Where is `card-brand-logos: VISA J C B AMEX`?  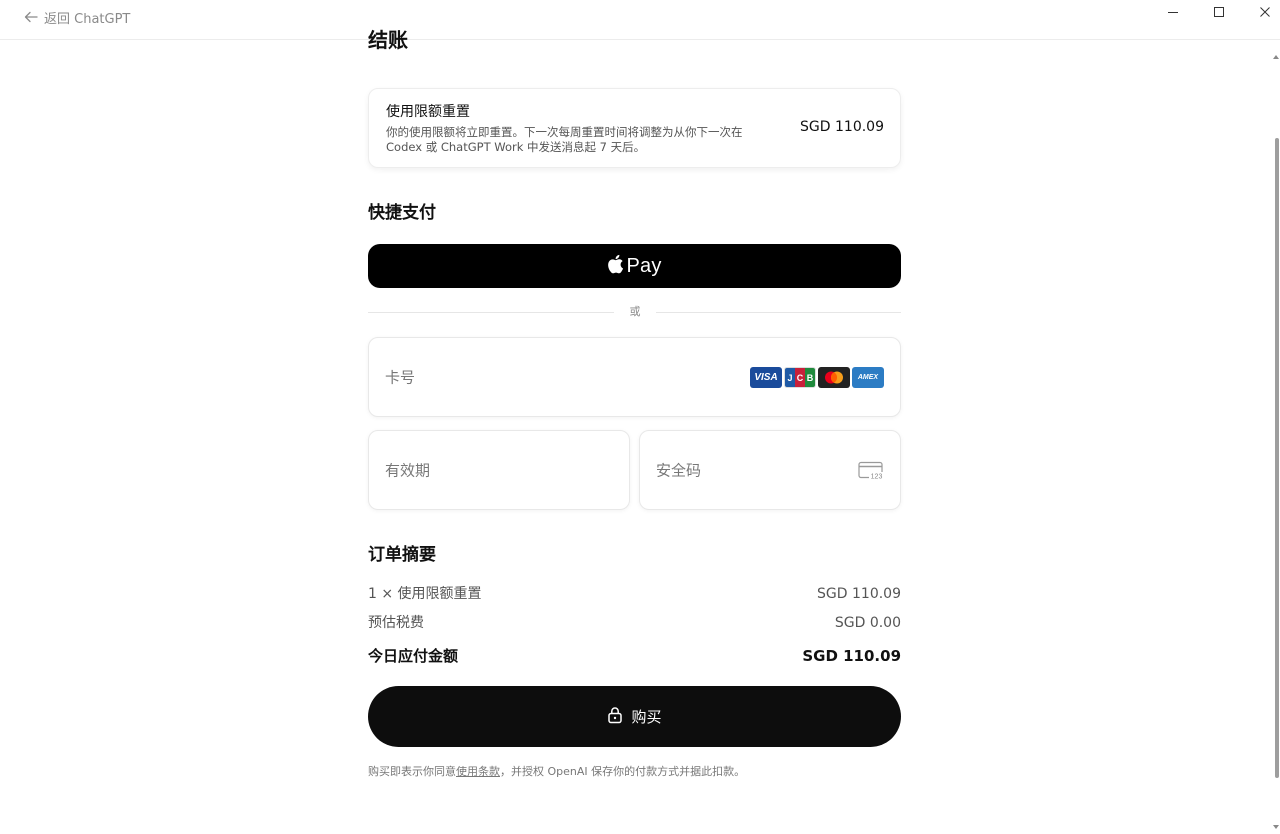 card-brand-logos: VISA J C B AMEX is located at coordinates (817, 377).